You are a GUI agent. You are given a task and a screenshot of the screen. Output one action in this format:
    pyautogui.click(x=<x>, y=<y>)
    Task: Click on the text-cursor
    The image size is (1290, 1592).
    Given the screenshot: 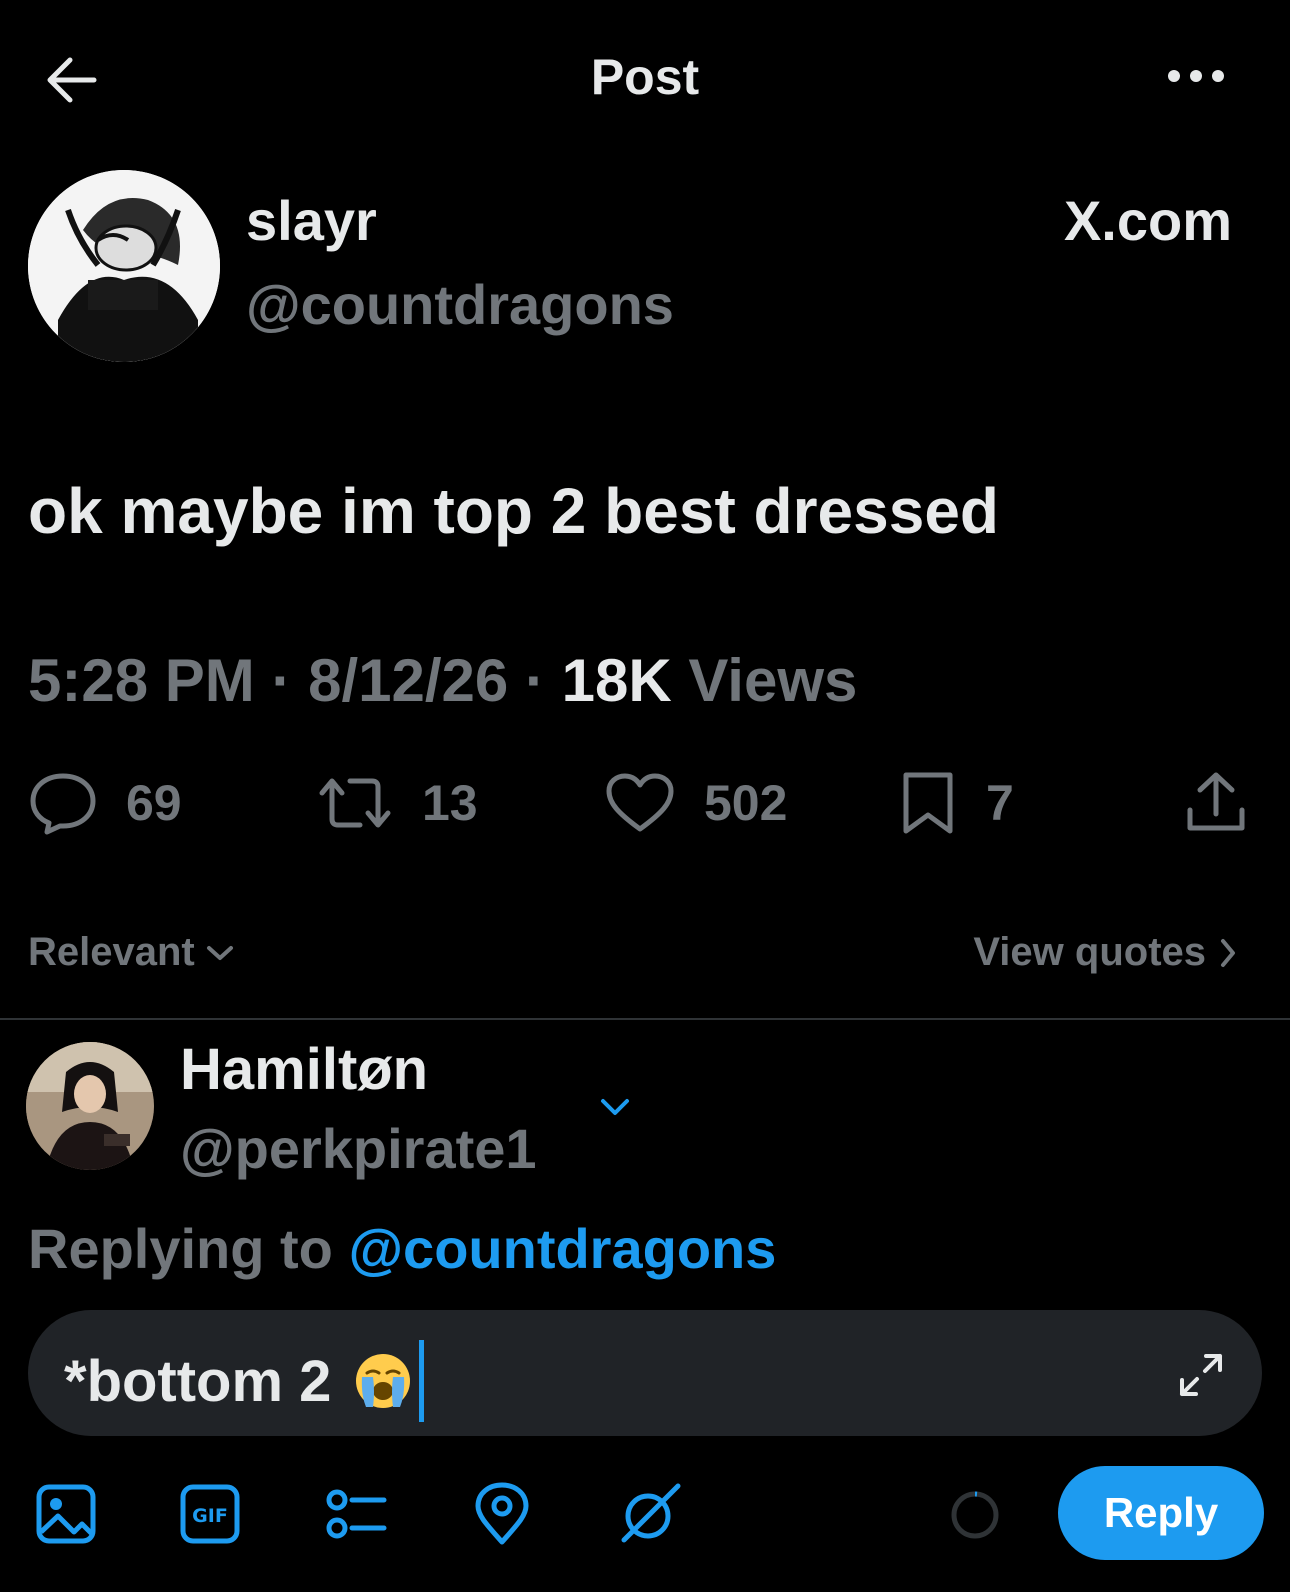 What is the action you would take?
    pyautogui.click(x=422, y=1381)
    